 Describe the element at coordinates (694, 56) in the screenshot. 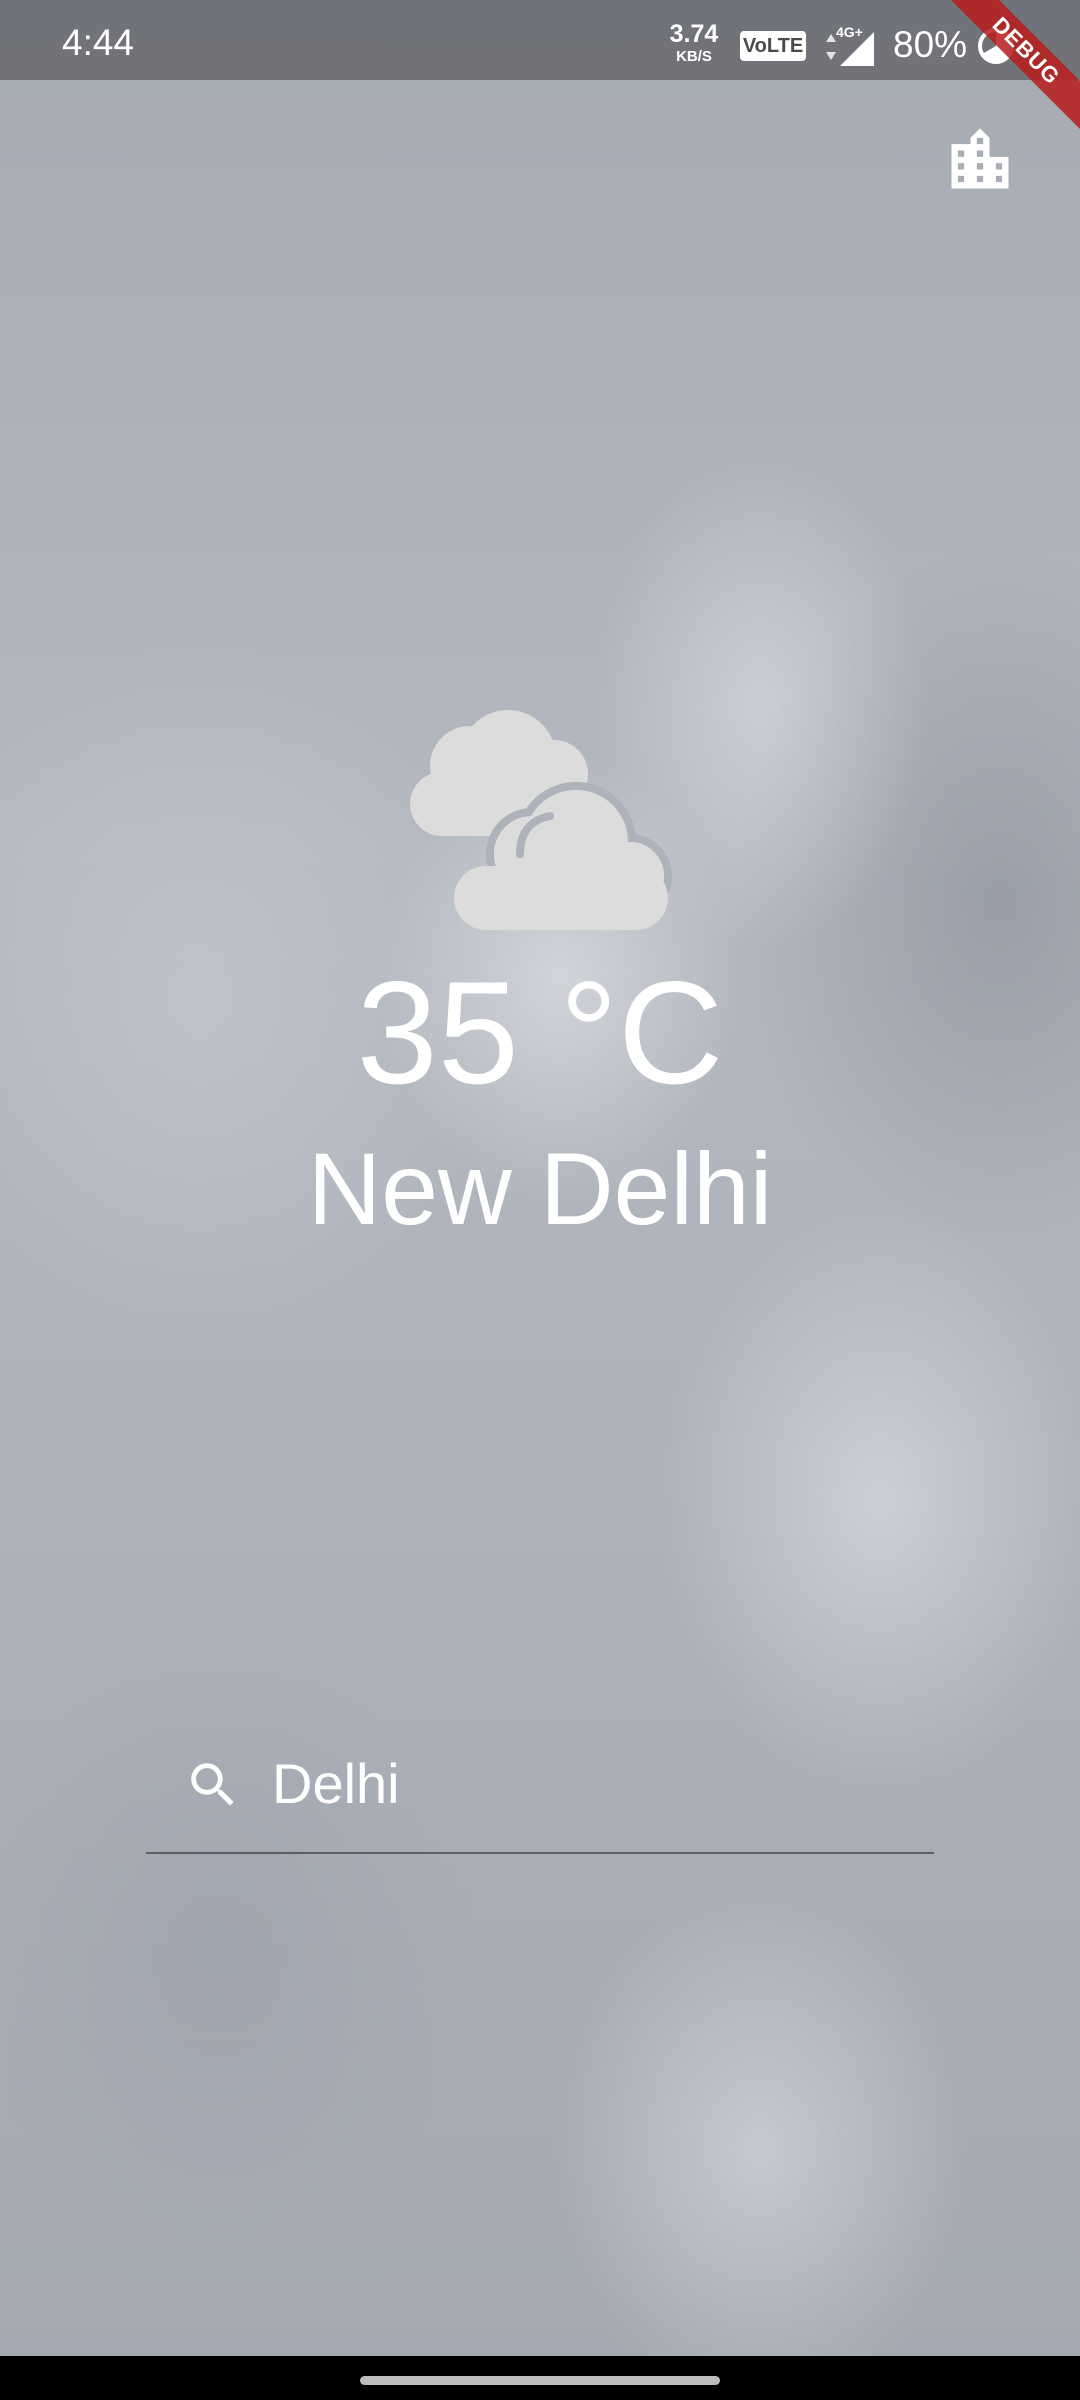

I see `network-speed-unit: KB/S` at that location.